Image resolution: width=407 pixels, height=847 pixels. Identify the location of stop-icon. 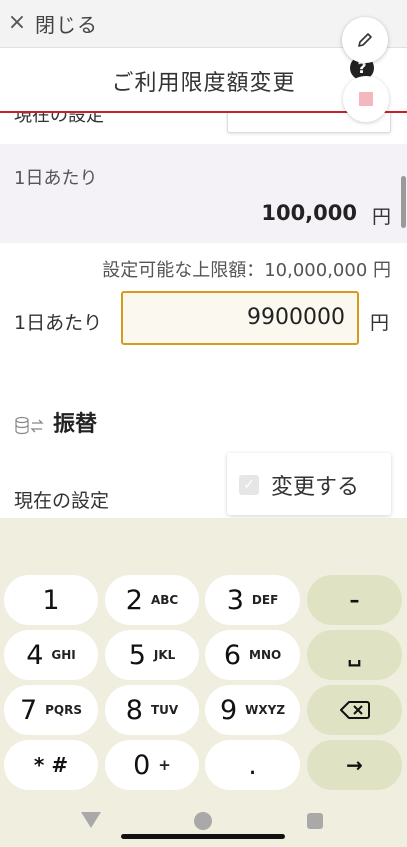
(366, 99).